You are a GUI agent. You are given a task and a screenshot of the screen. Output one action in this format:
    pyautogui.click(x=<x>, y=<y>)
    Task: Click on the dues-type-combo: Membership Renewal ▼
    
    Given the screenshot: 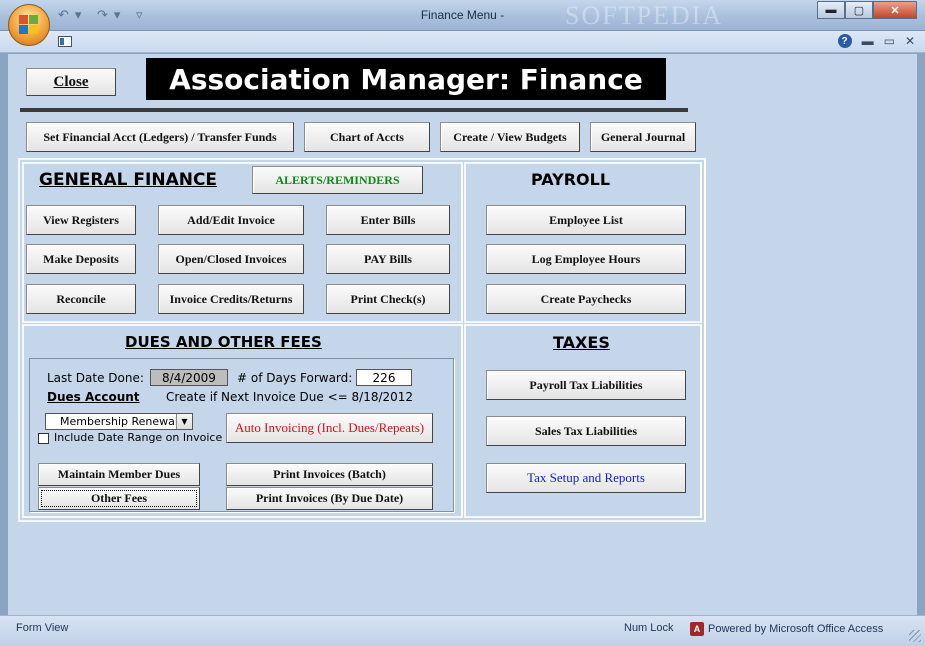 What is the action you would take?
    pyautogui.click(x=119, y=421)
    